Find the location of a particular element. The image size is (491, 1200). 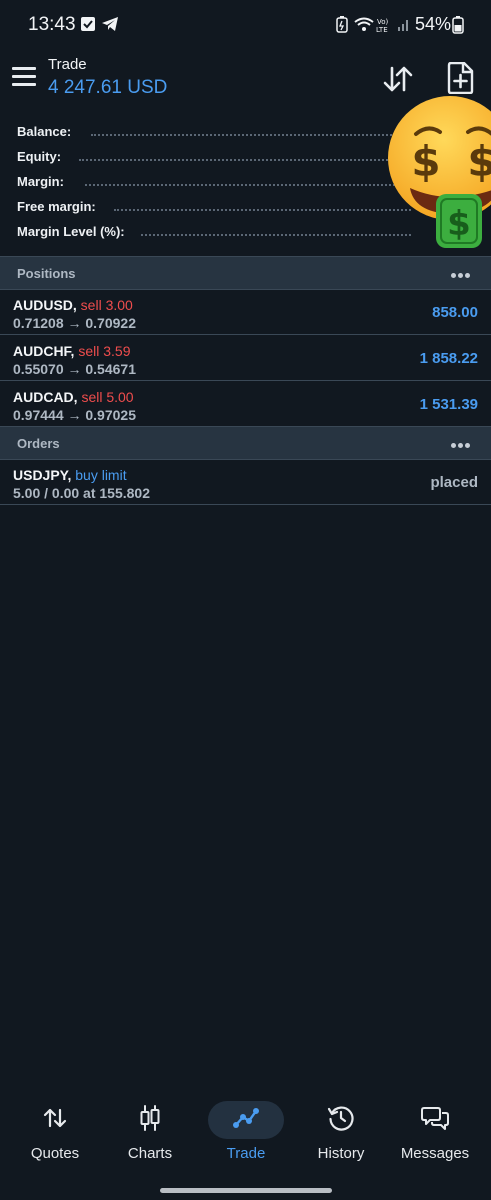

volte-icon: Vo) LTE is located at coordinates (382, 26).